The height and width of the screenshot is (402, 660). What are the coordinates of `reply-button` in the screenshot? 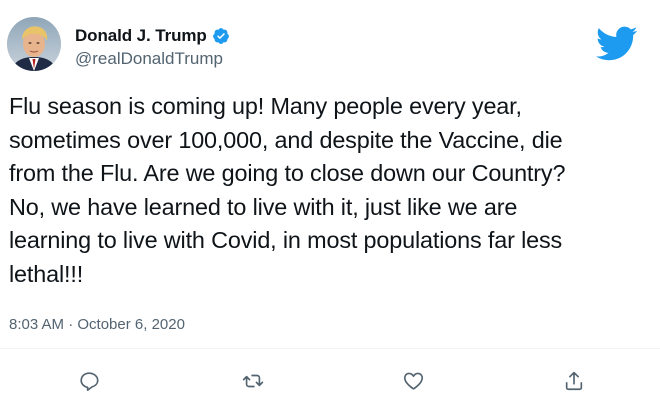 It's located at (89, 381).